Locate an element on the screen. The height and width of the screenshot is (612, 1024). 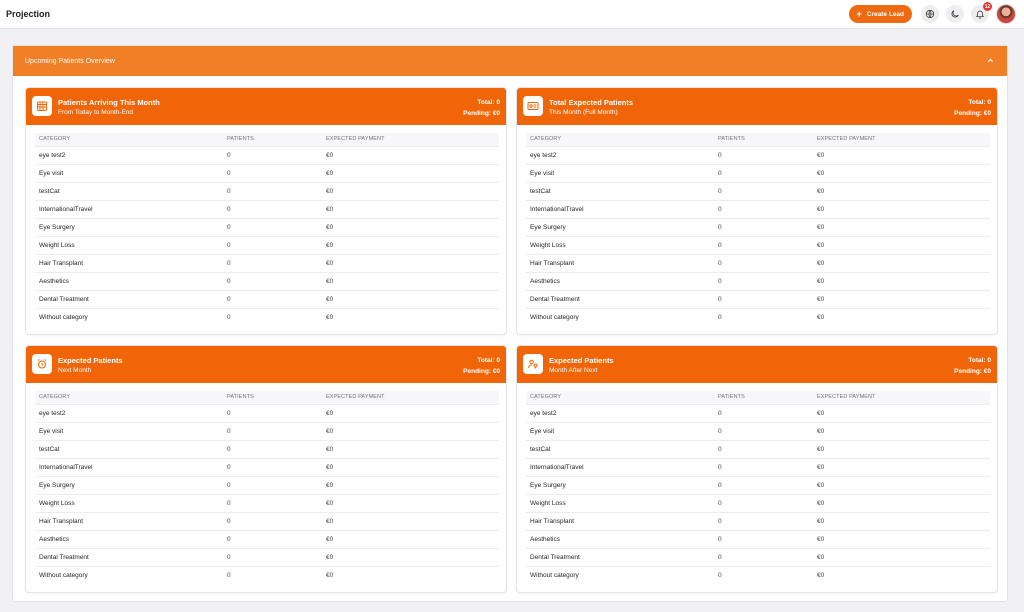
create-lead-button: + Create Lead is located at coordinates (880, 14).